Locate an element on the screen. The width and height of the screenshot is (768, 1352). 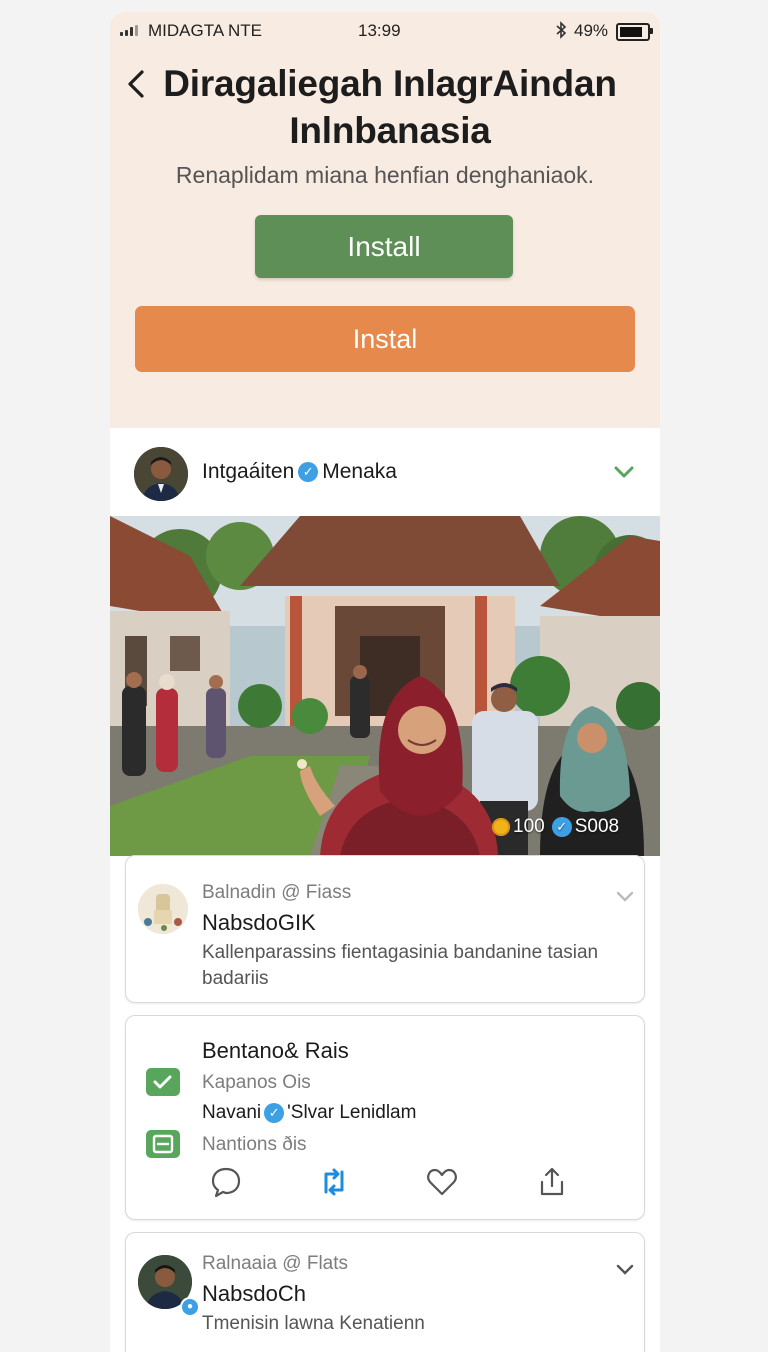
status-bar: MIDAGTA NTE 13:99 49% is located at coordinates (385, 31).